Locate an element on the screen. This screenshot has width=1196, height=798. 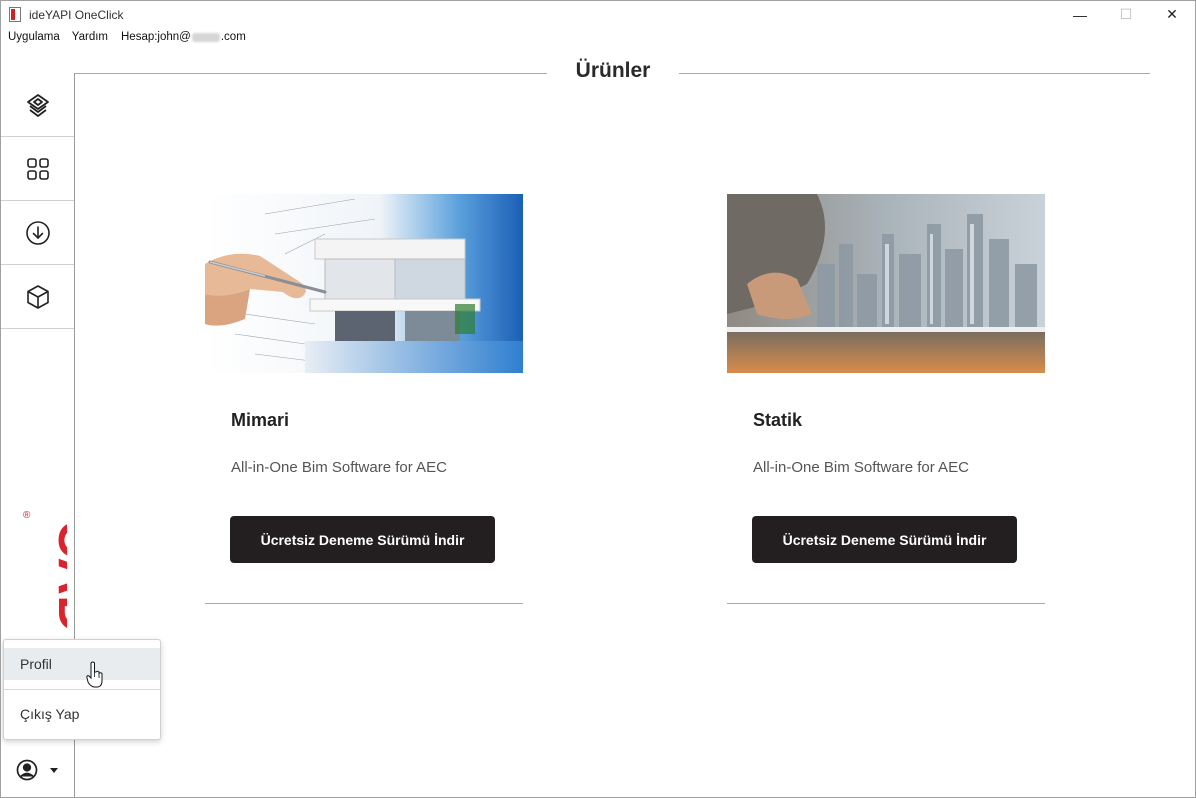
dropdown-item-profil: Profil is located at coordinates (82, 664).